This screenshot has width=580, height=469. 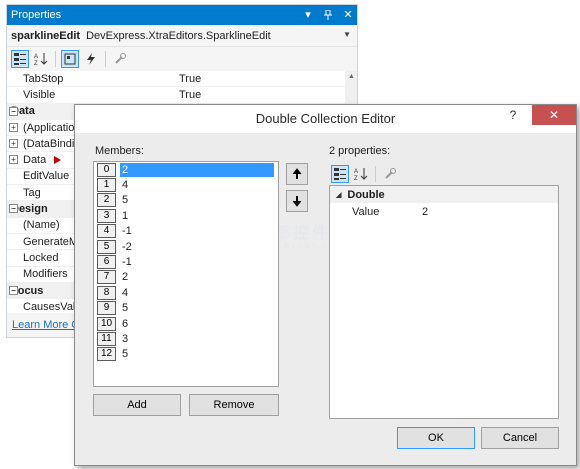 What do you see at coordinates (106, 185) in the screenshot?
I see `member-index: 1` at bounding box center [106, 185].